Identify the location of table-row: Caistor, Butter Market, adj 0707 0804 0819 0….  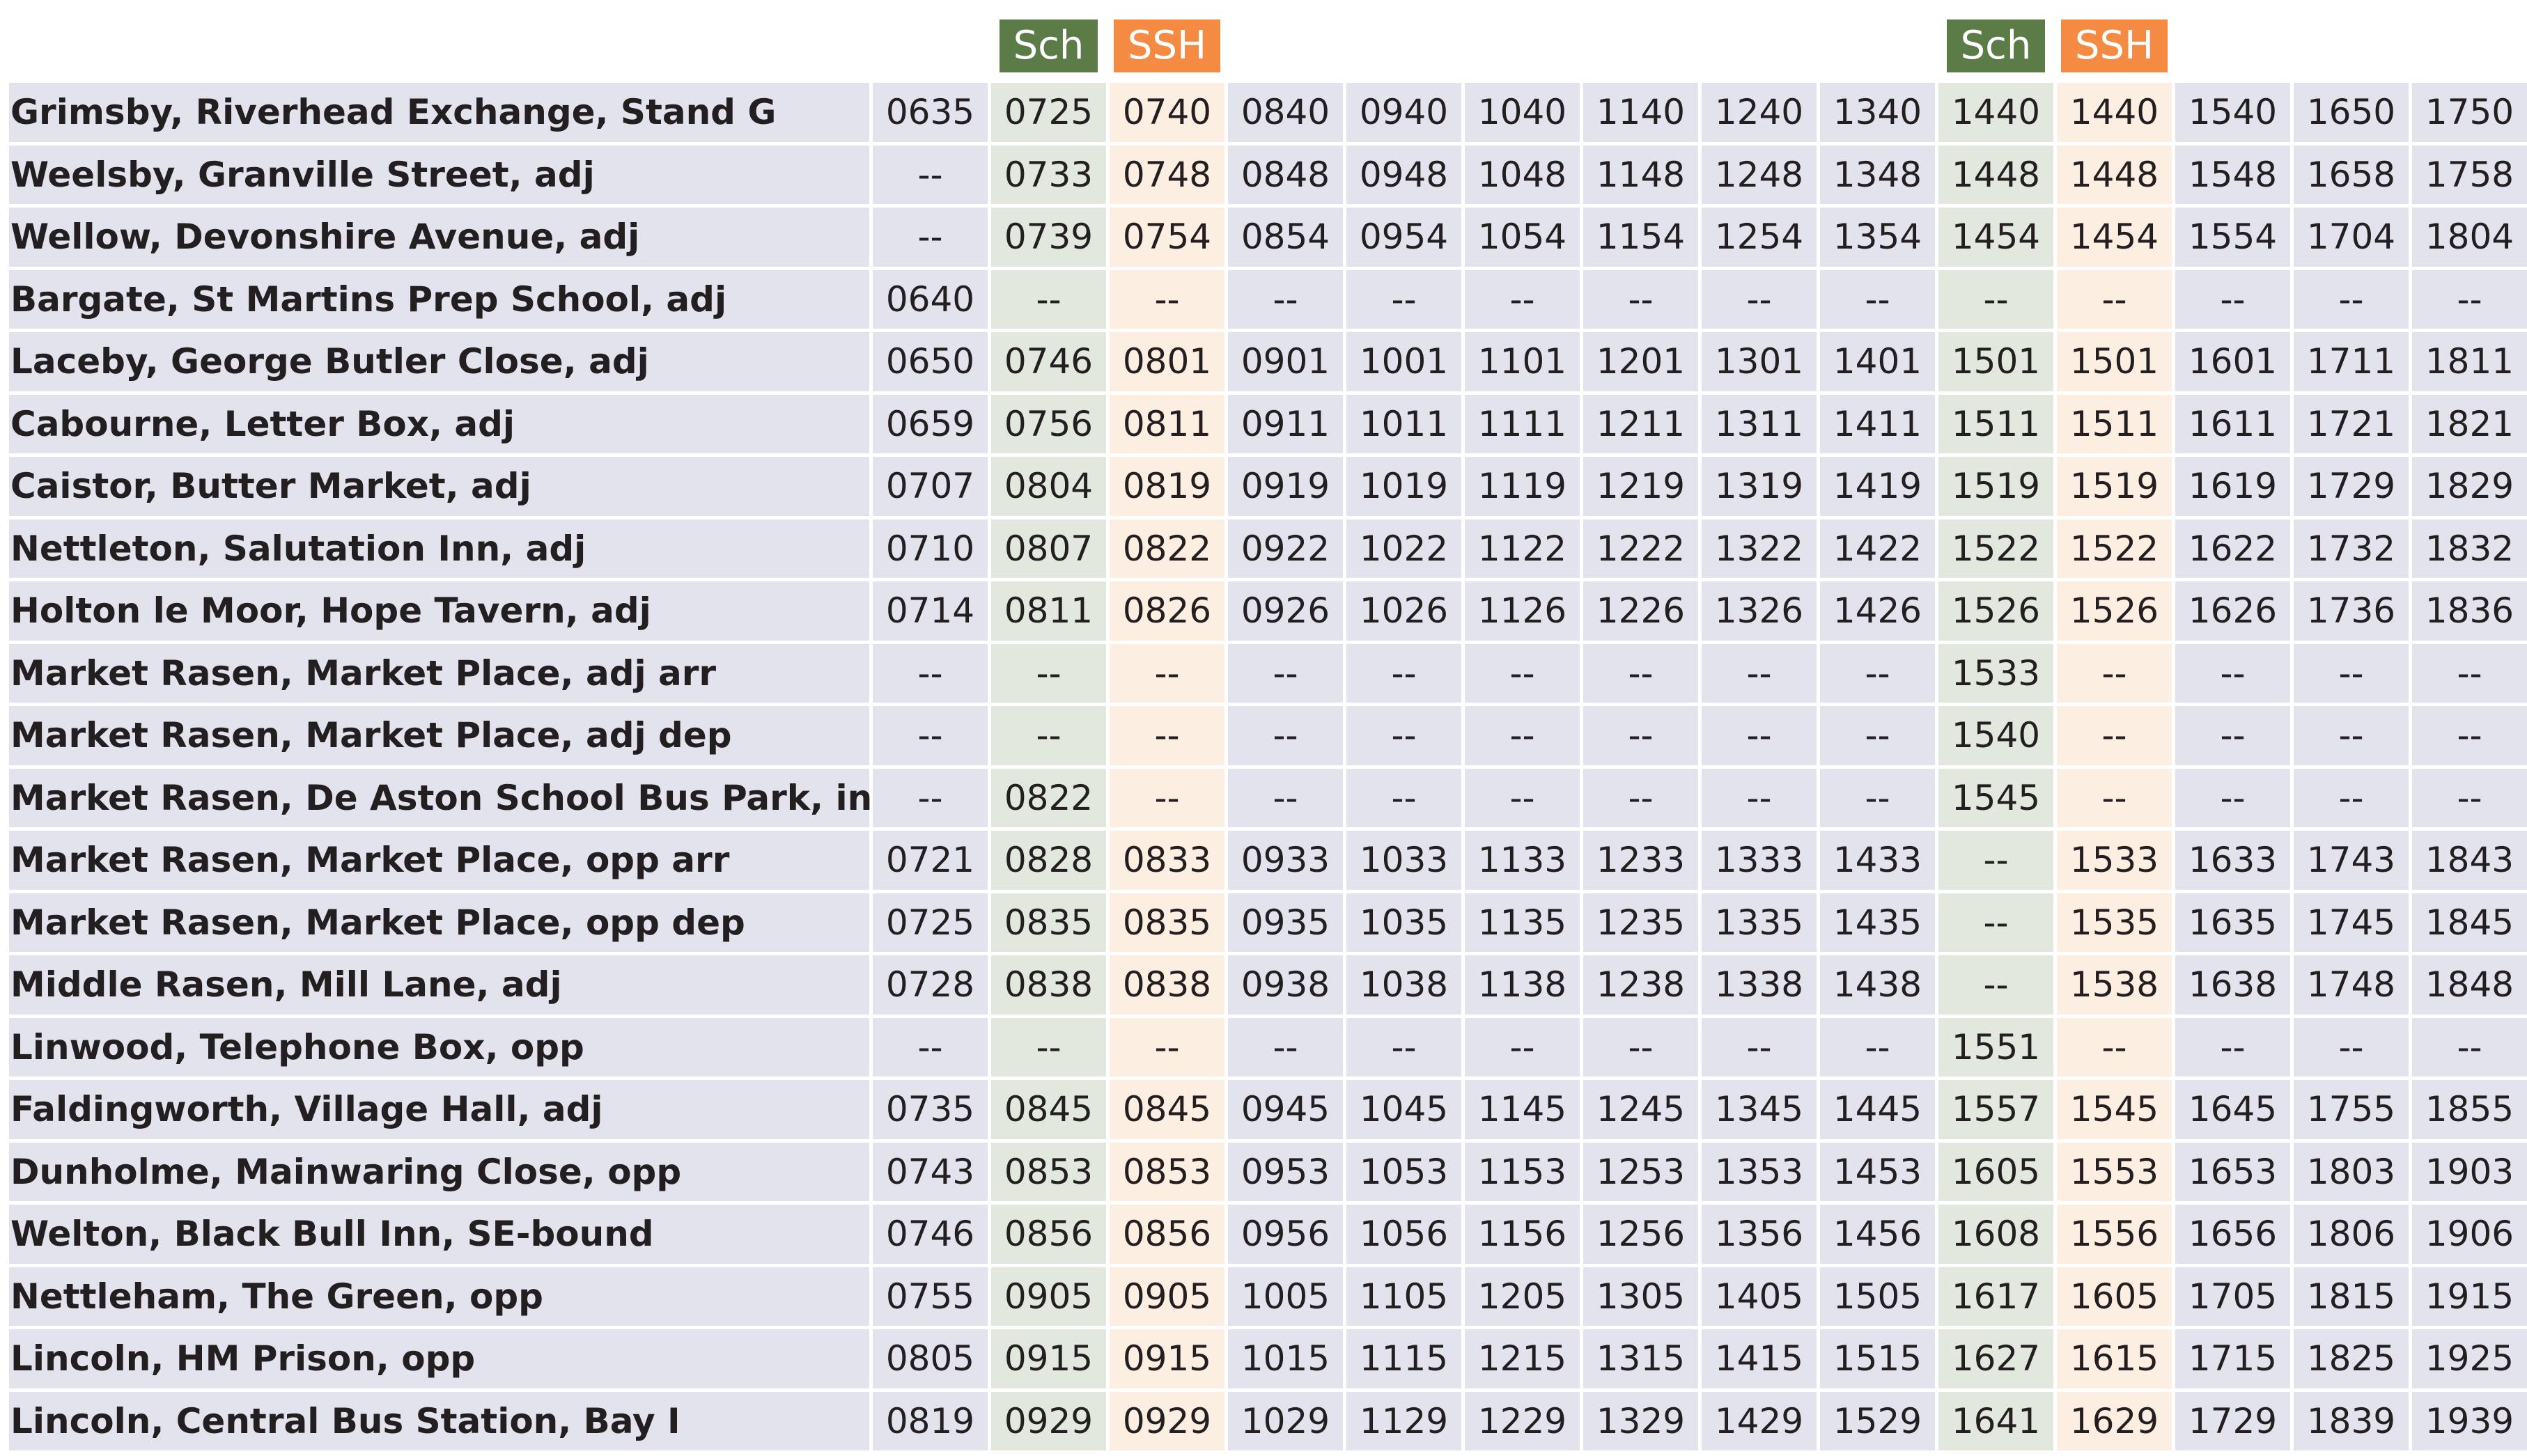
(1266, 486).